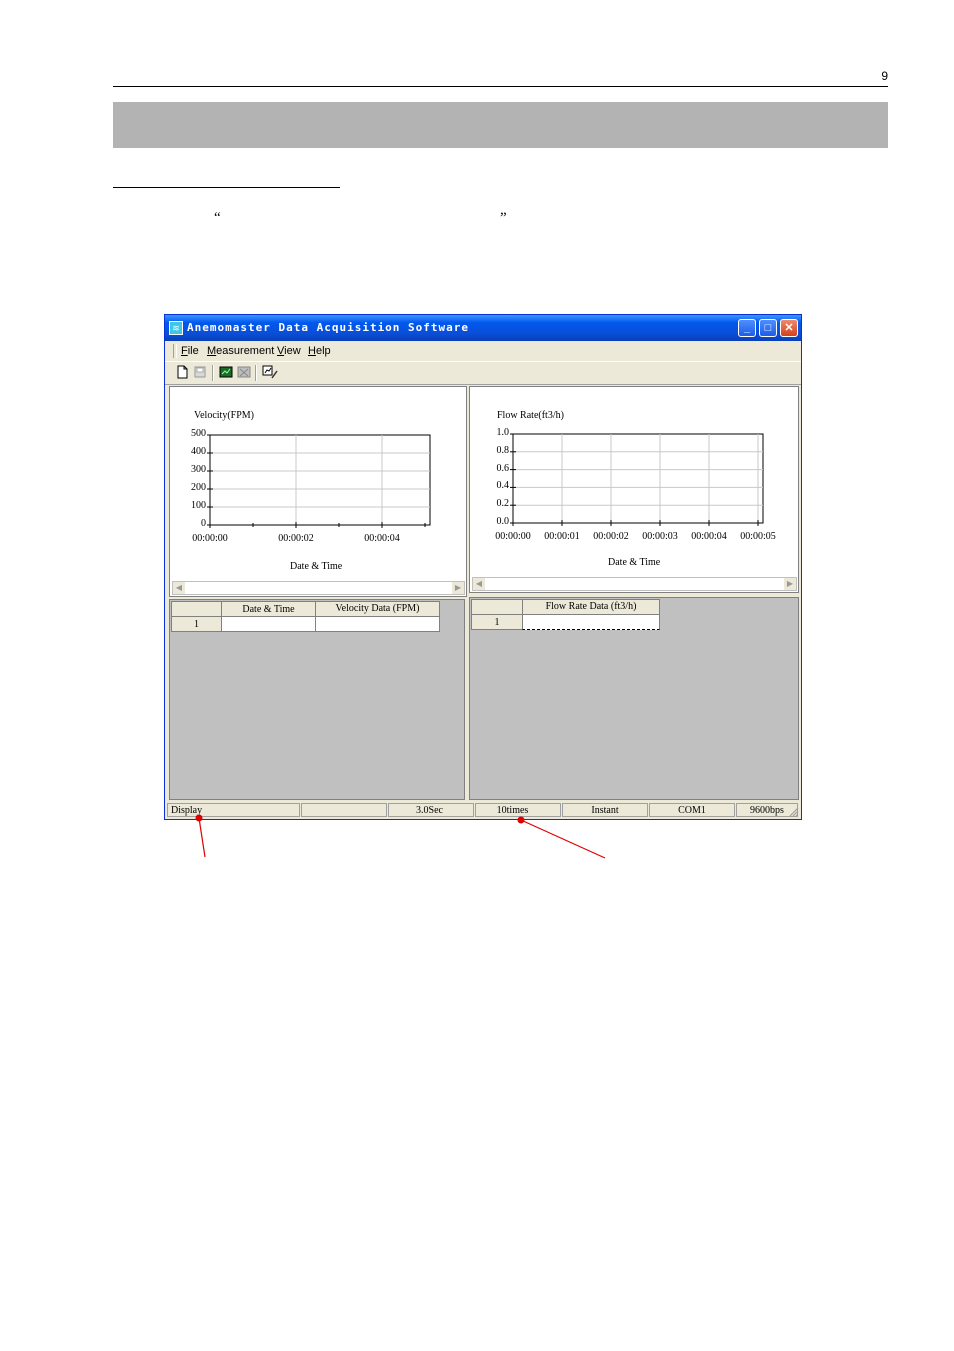  I want to click on annotation-dot-count, so click(521, 820).